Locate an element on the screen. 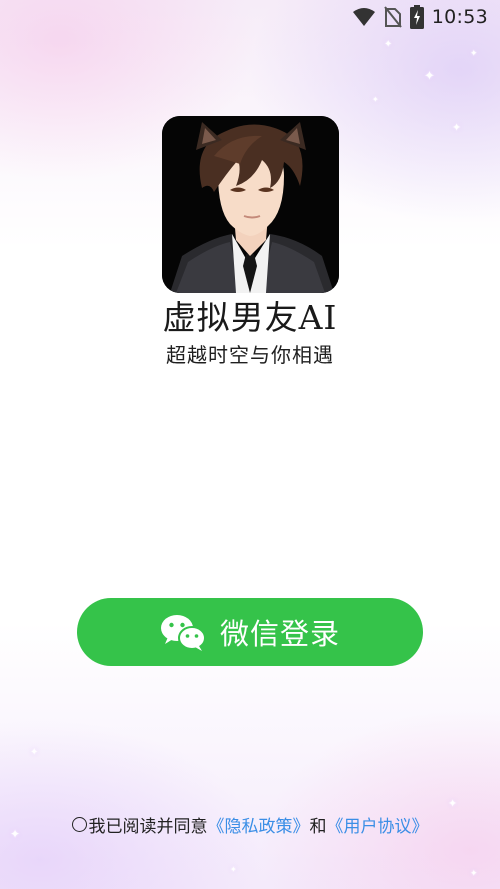 This screenshot has height=889, width=500. status-time: 10:53 is located at coordinates (459, 17).